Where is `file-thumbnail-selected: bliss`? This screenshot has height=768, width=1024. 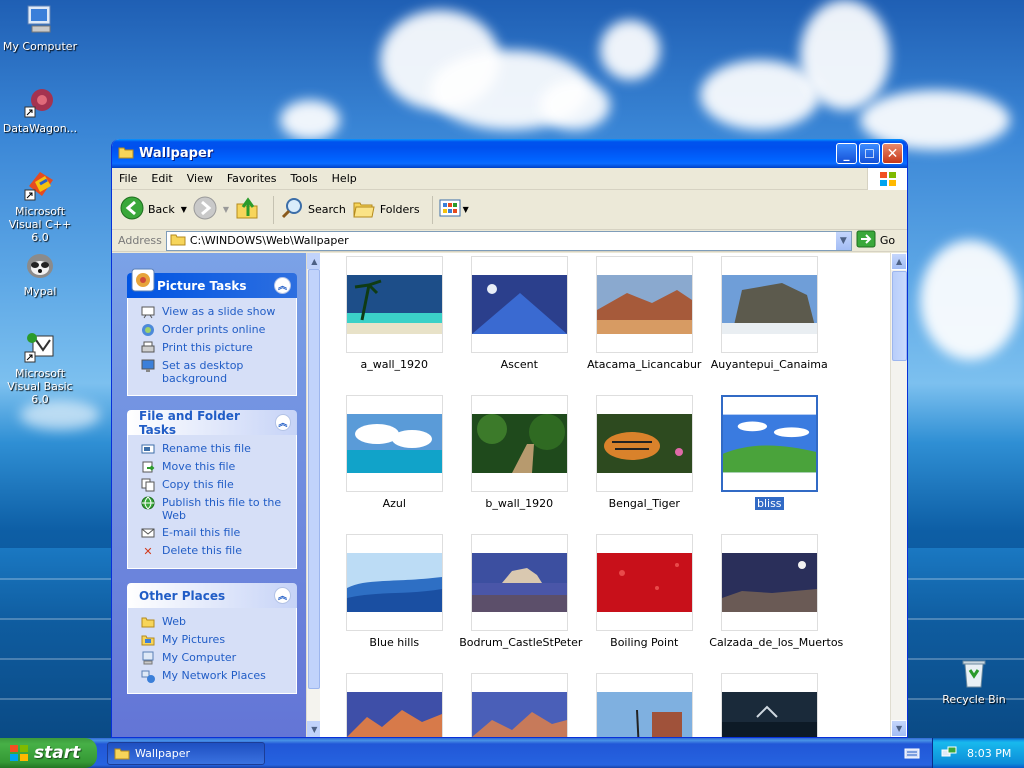
file-thumbnail-selected: bliss is located at coordinates (769, 452).